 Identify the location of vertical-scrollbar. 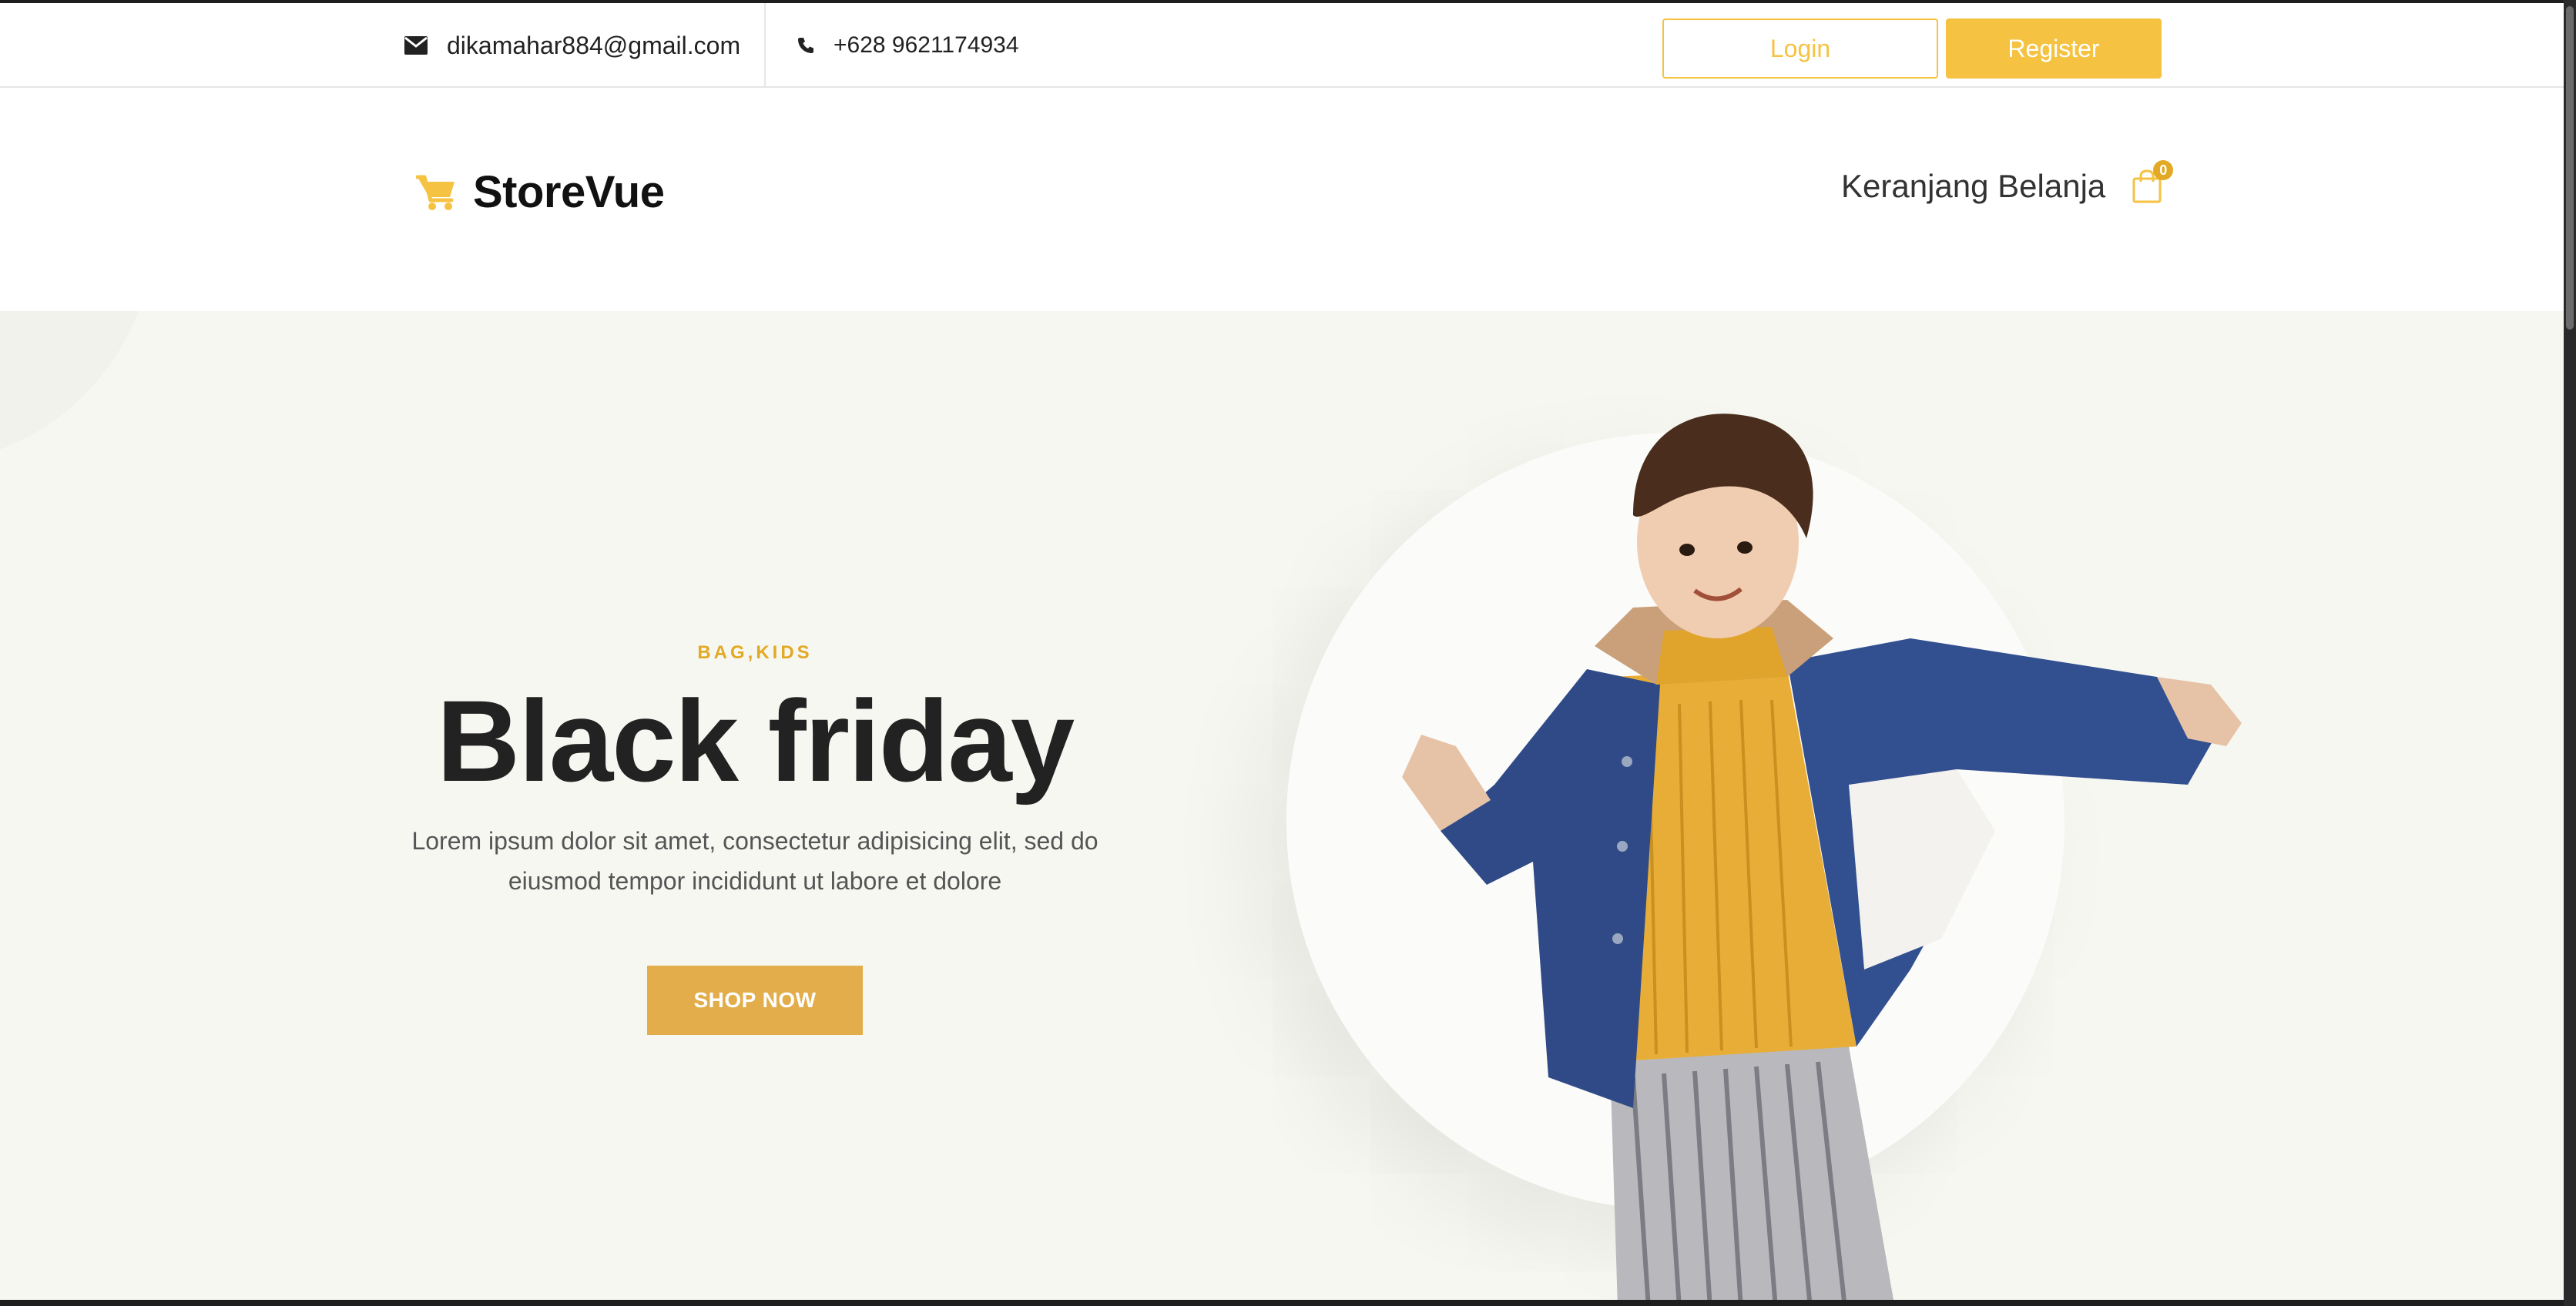
(2570, 653).